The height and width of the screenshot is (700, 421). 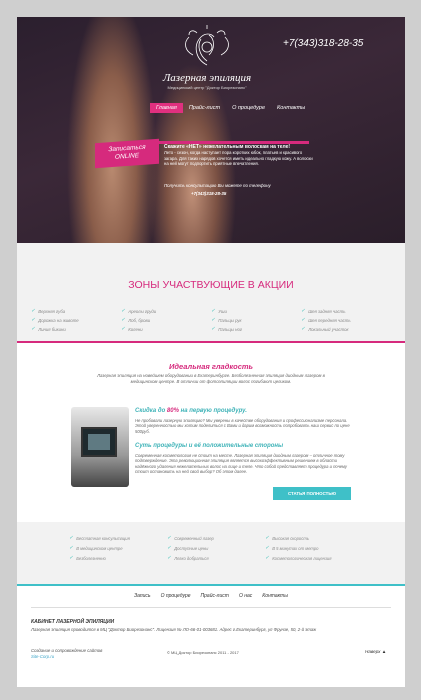 I want to click on zone-label: Колени, so click(x=135, y=329).